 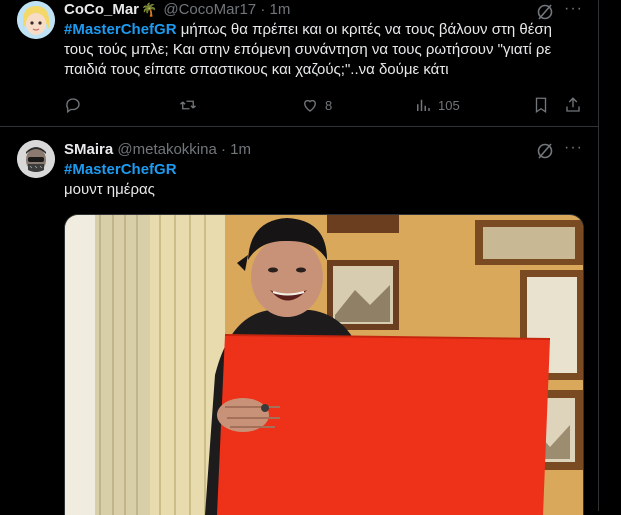 What do you see at coordinates (101, 9) in the screenshot?
I see `display-name: CoCo_Mar` at bounding box center [101, 9].